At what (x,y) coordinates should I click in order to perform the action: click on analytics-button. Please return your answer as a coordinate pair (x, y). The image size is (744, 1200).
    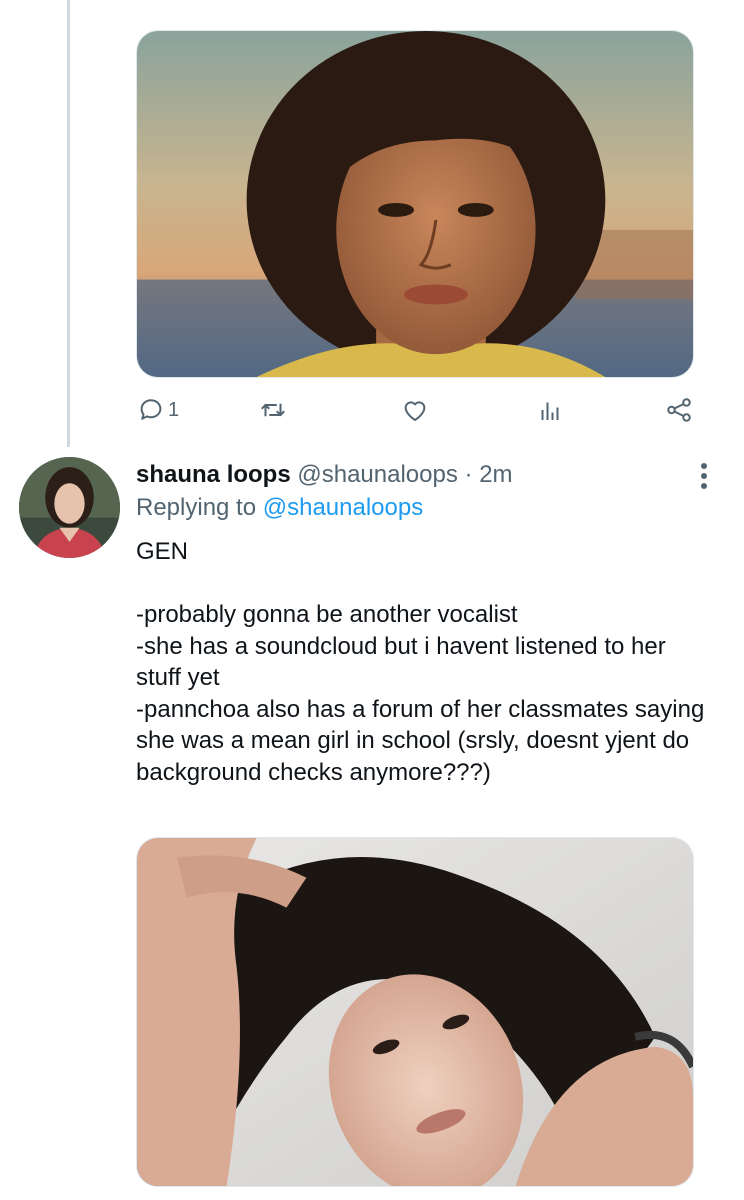
    Looking at the image, I should click on (549, 410).